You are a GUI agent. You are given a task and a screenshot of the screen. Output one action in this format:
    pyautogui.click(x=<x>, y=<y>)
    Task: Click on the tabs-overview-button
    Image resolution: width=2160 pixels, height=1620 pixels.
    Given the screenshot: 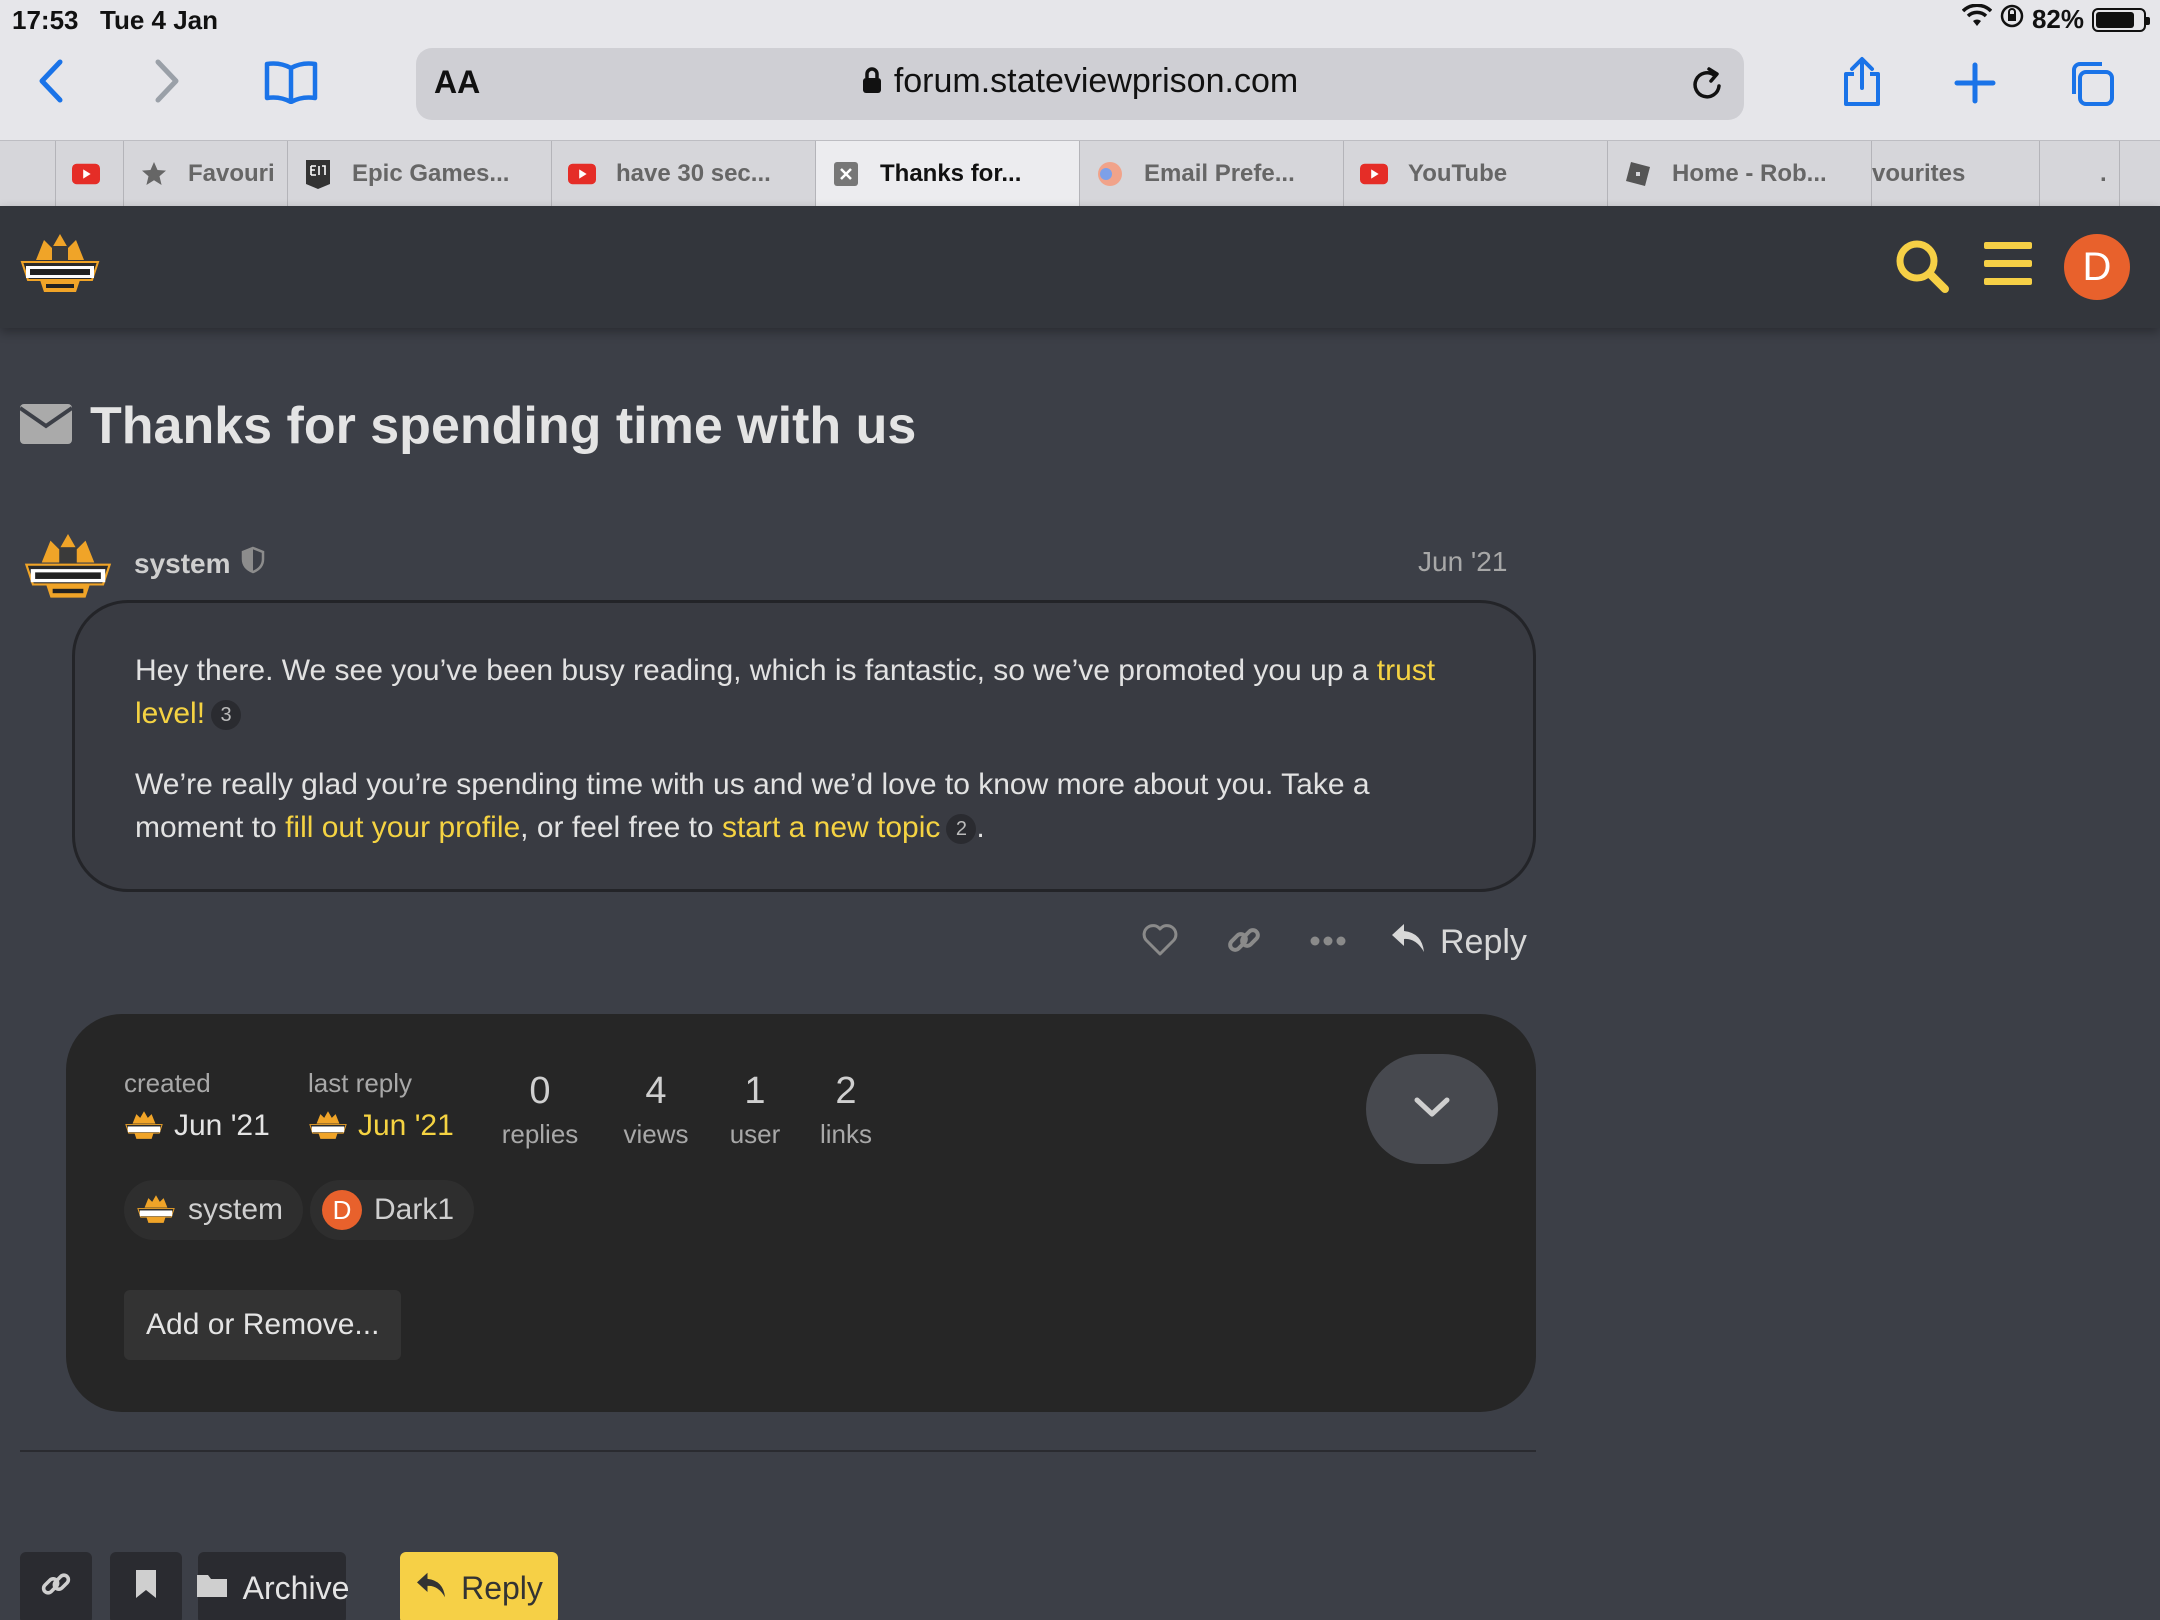 What is the action you would take?
    pyautogui.click(x=2091, y=84)
    